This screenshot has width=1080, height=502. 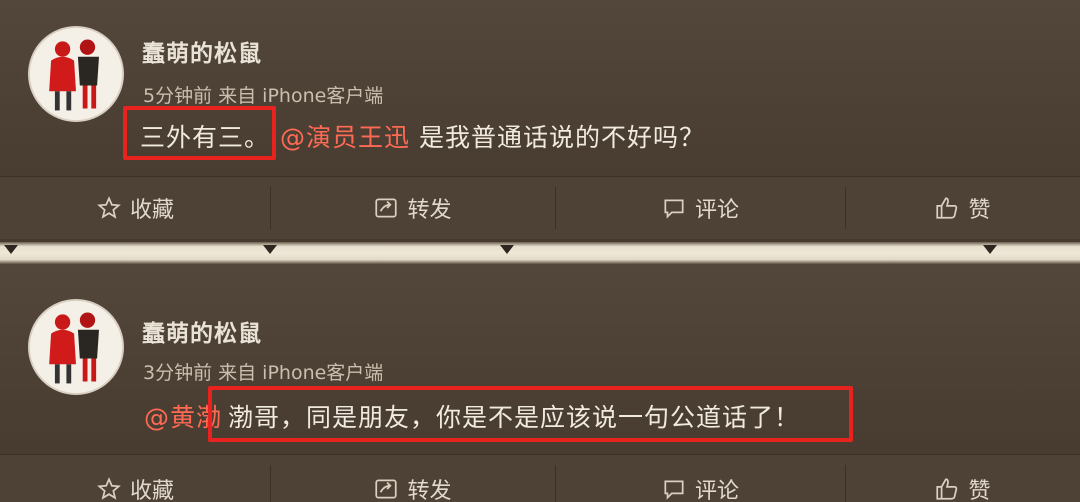 What do you see at coordinates (345, 137) in the screenshot?
I see `mention-link: @演员王迅` at bounding box center [345, 137].